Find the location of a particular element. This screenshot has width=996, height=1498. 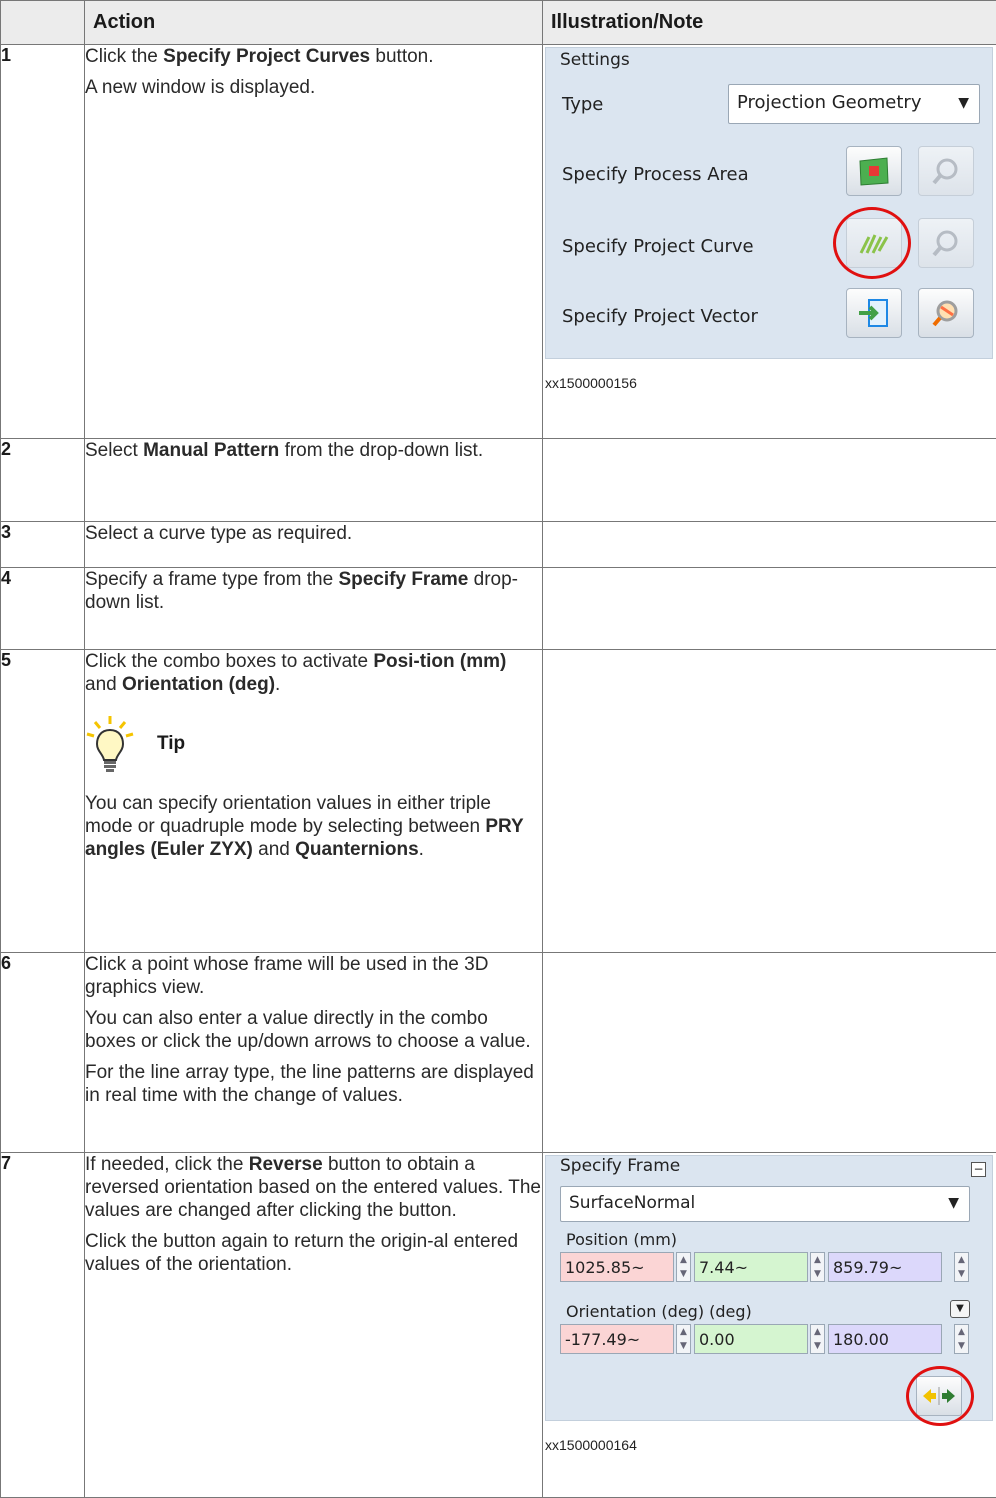

note-header: Illustration/Note is located at coordinates (769, 23).